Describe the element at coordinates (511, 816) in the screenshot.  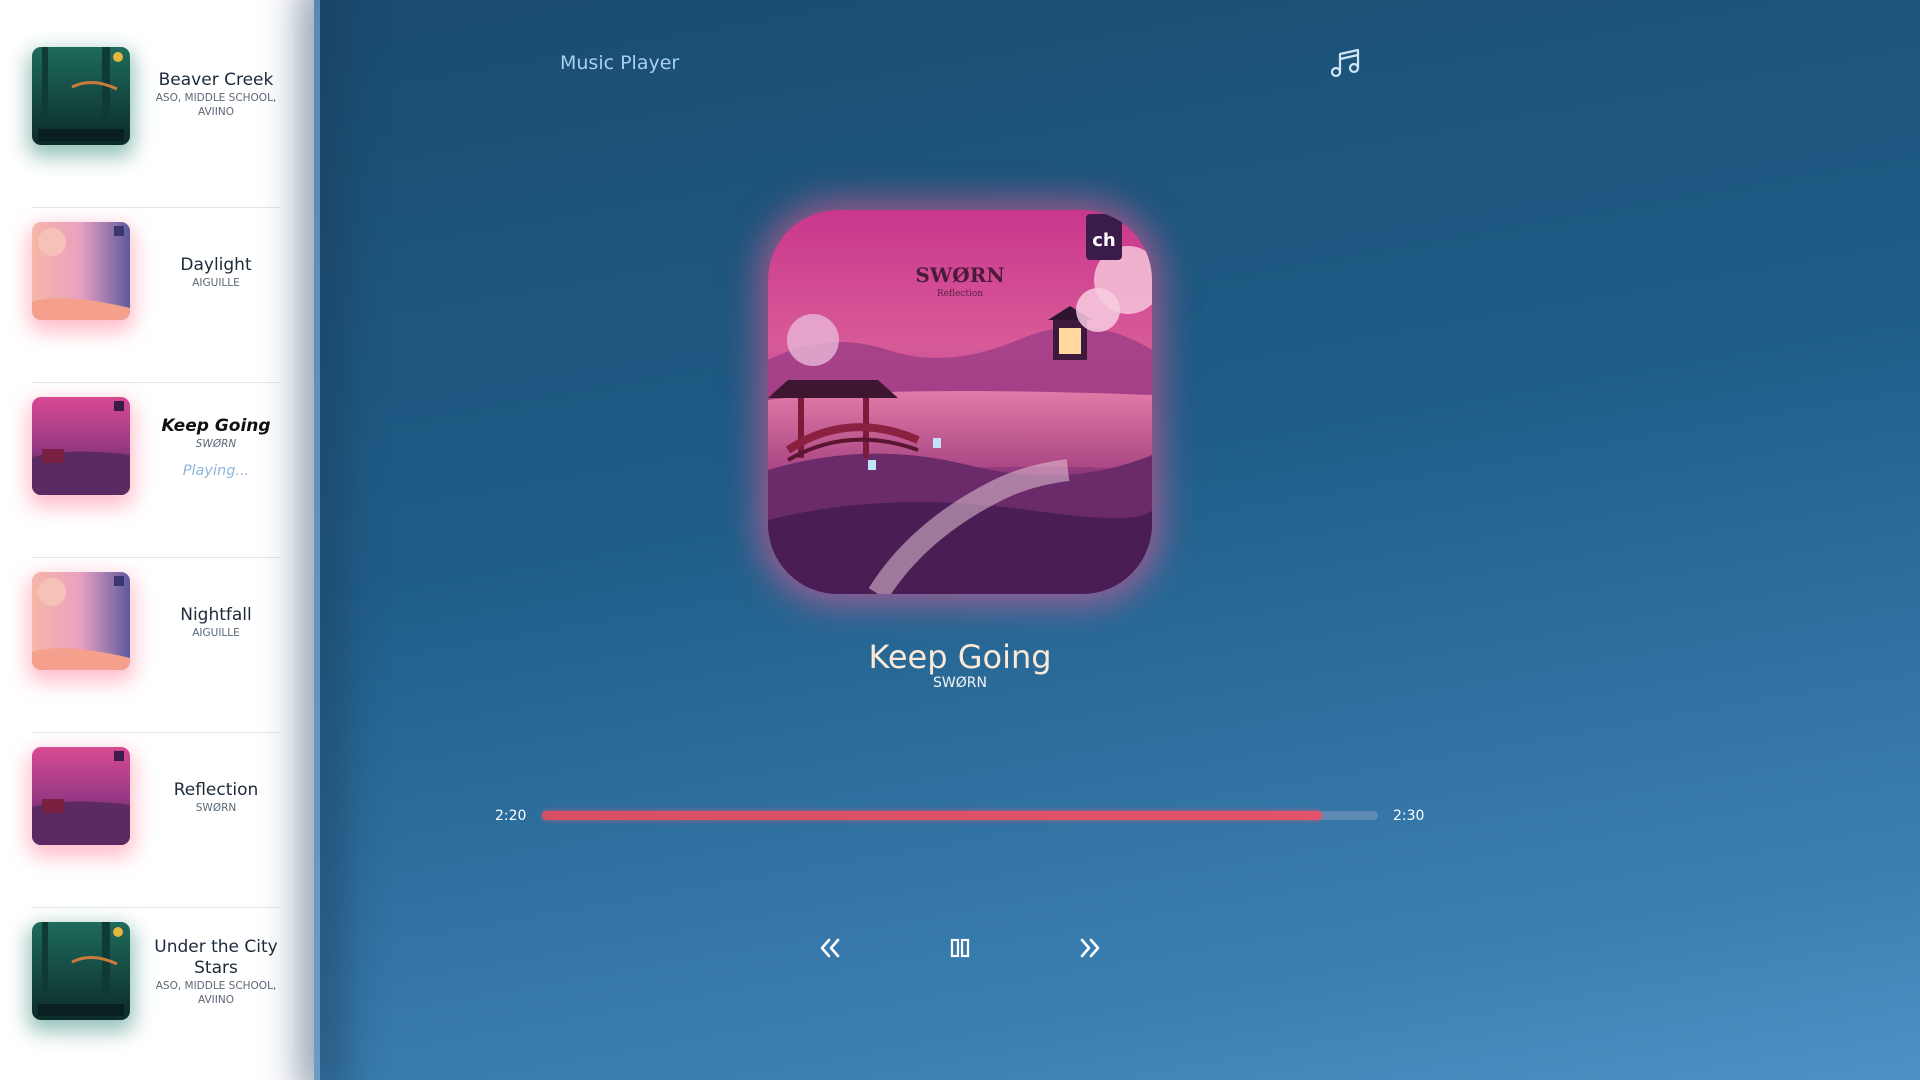
I see `elapsed-time: 2:20` at that location.